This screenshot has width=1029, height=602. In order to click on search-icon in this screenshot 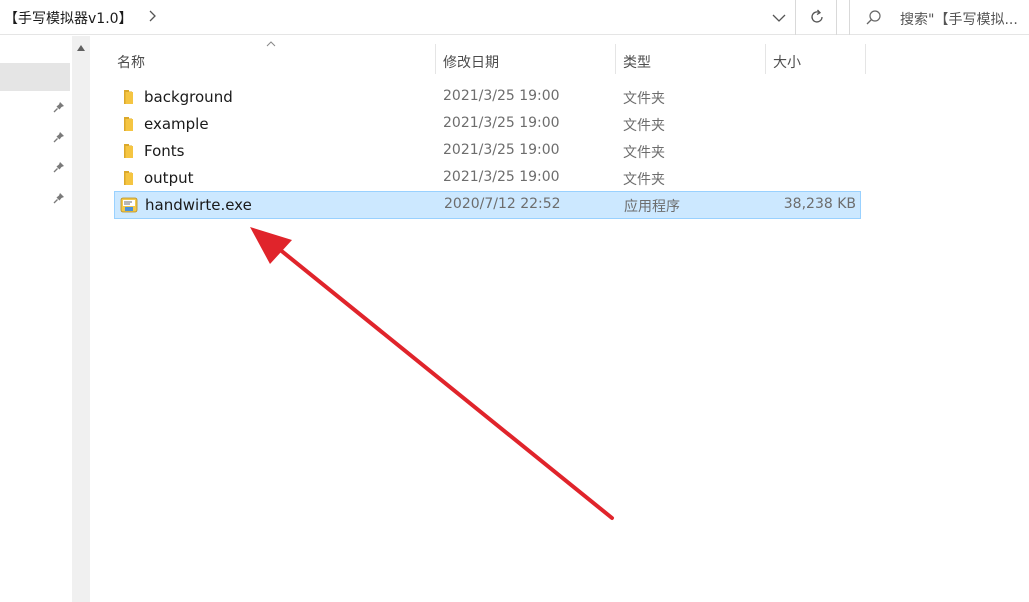, I will do `click(873, 17)`.